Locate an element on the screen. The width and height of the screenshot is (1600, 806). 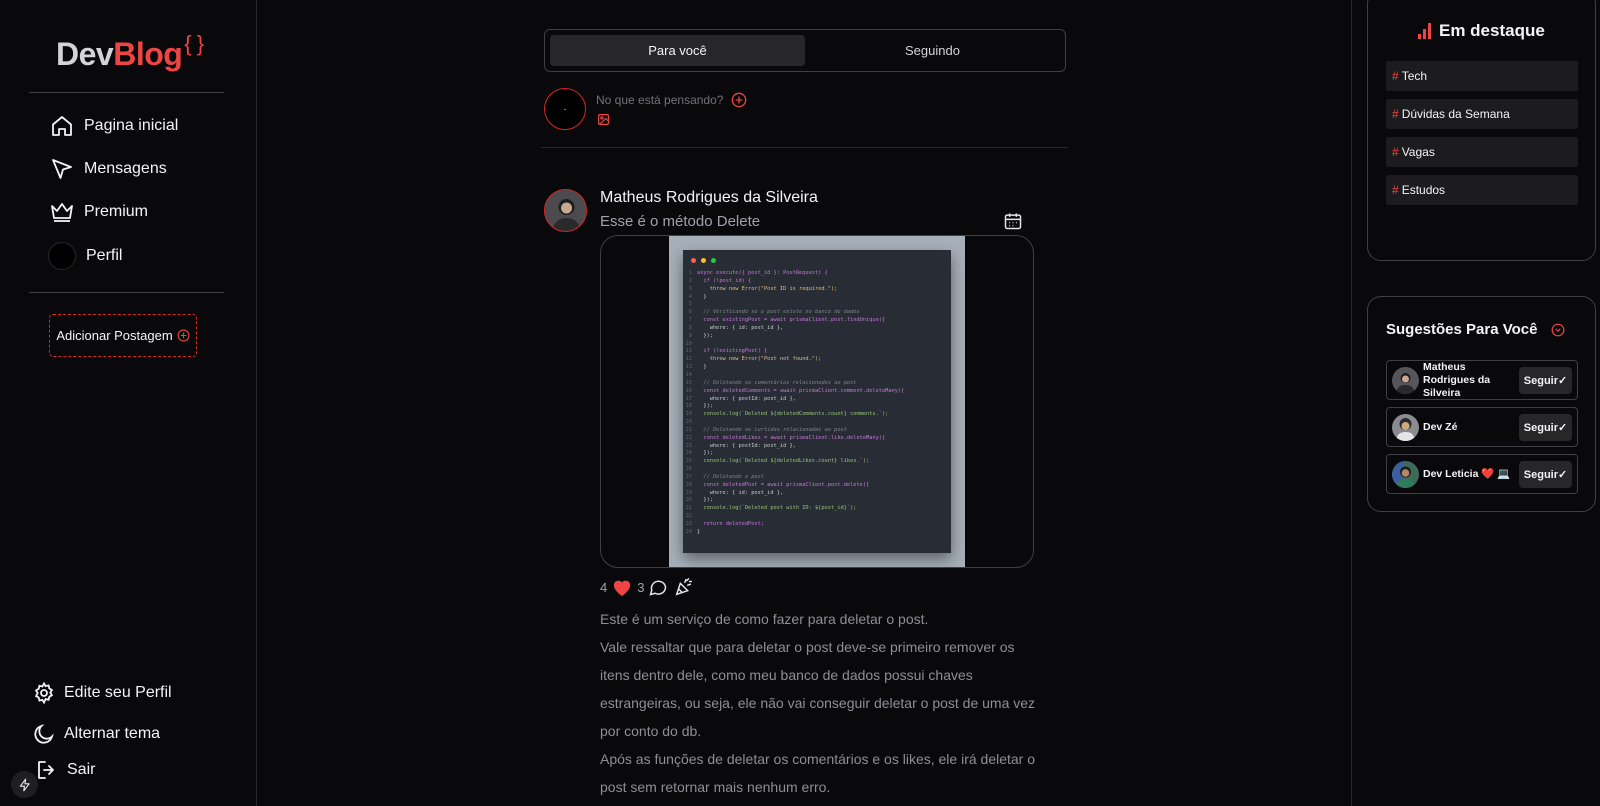
edit-profile-label: Edite seu Perfil is located at coordinates (118, 692).